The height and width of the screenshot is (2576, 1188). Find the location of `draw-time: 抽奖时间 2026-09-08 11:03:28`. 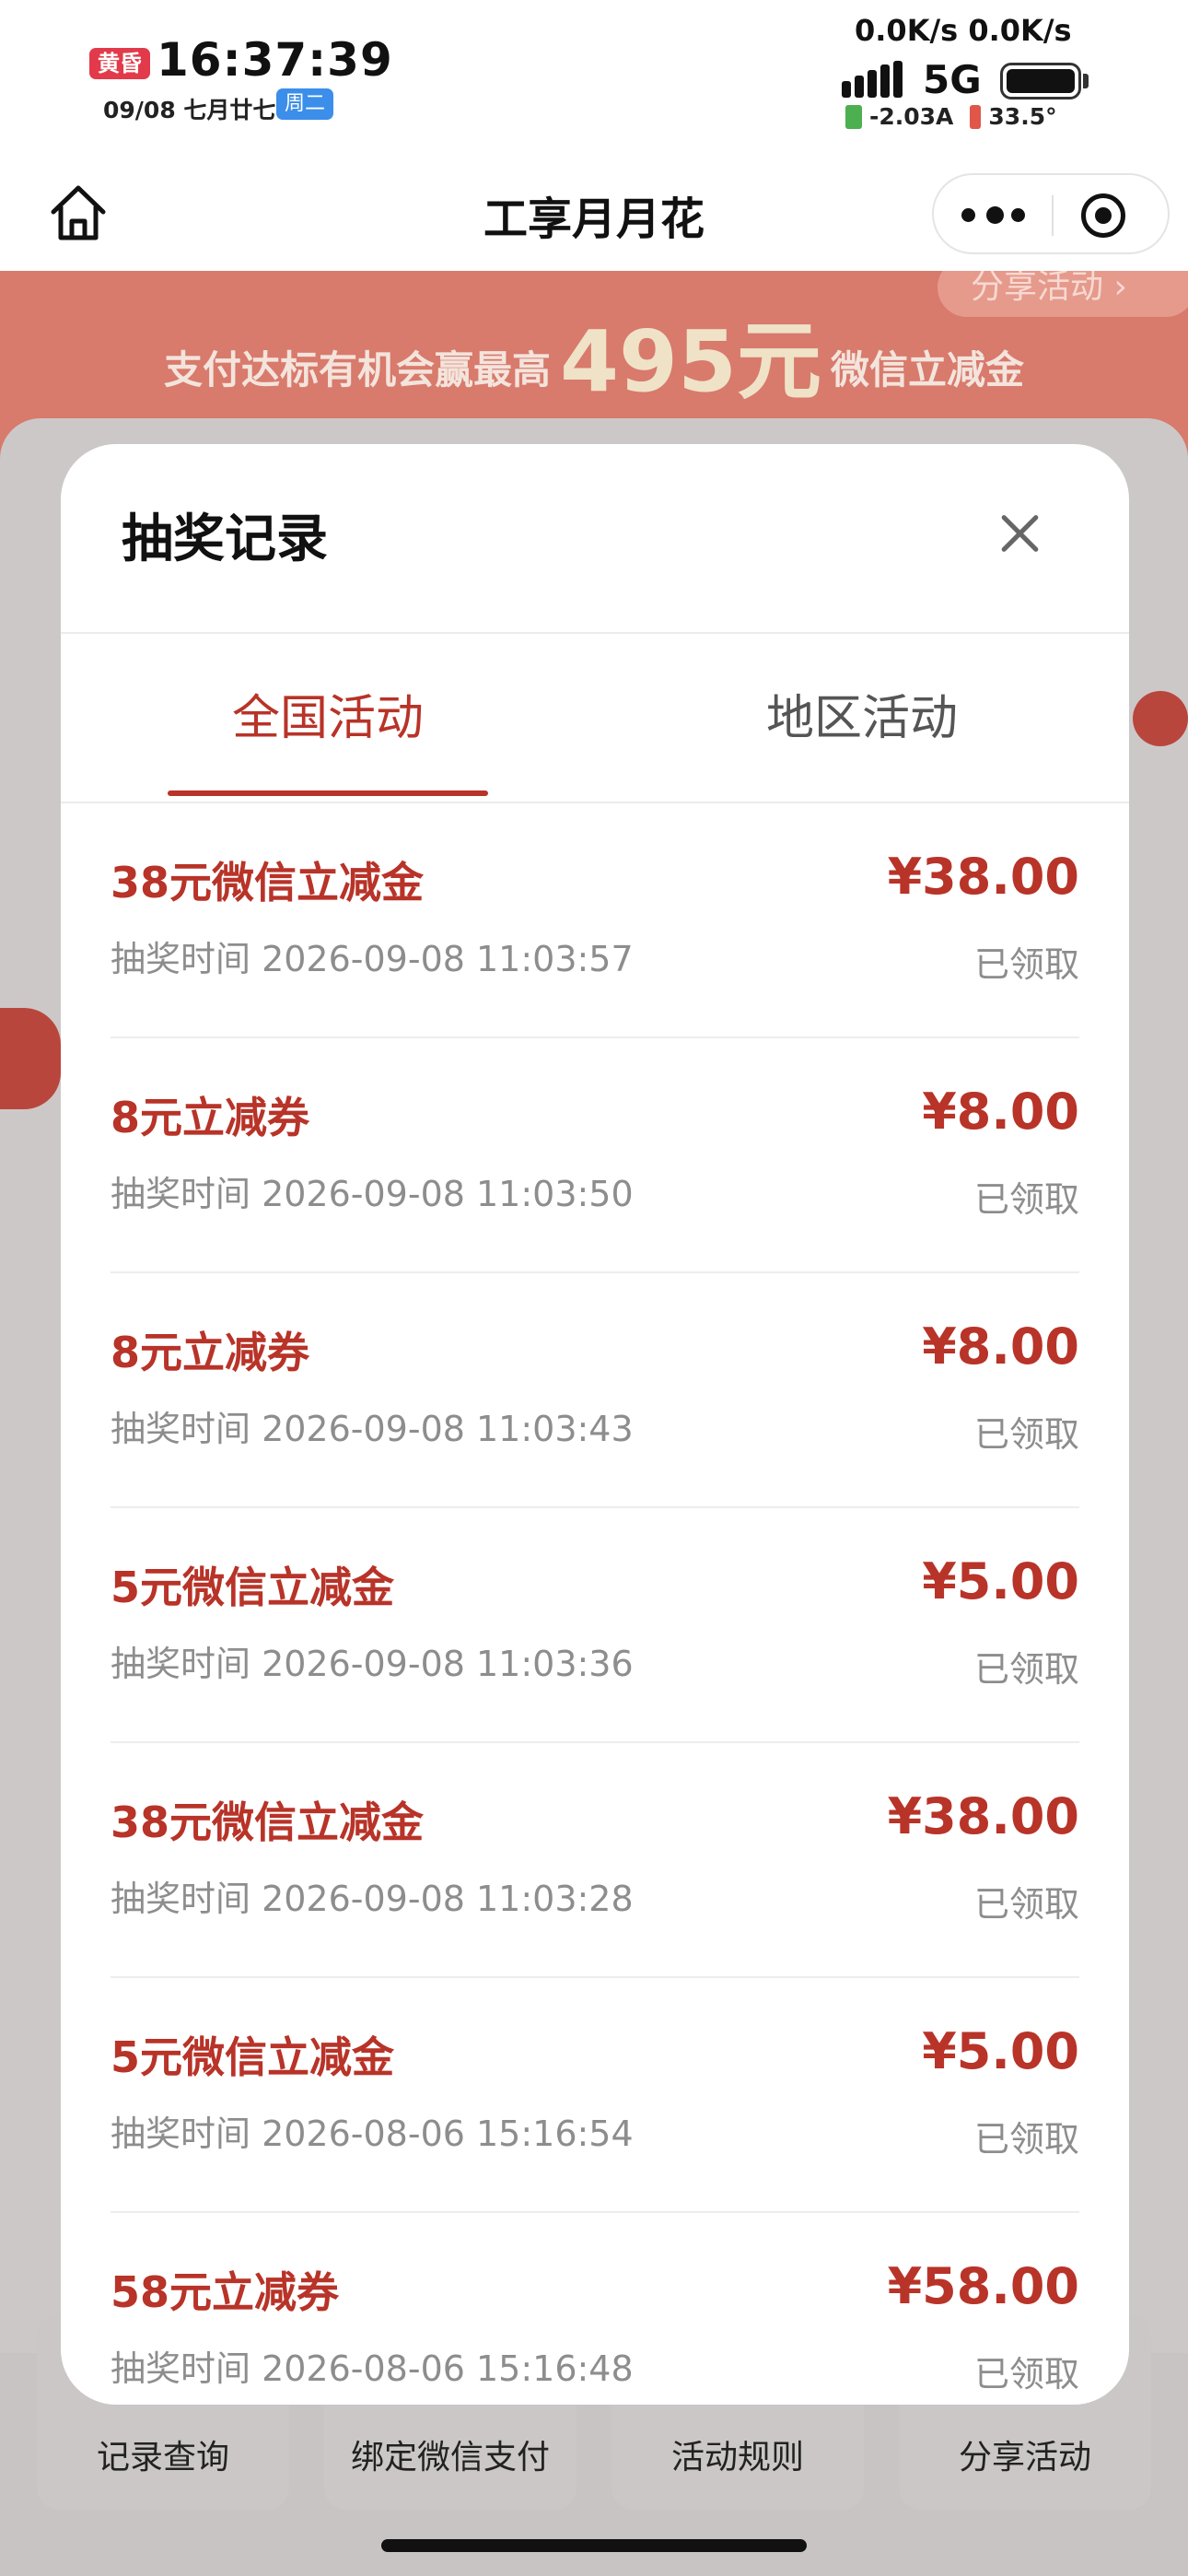

draw-time: 抽奖时间 2026-09-08 11:03:28 is located at coordinates (372, 1899).